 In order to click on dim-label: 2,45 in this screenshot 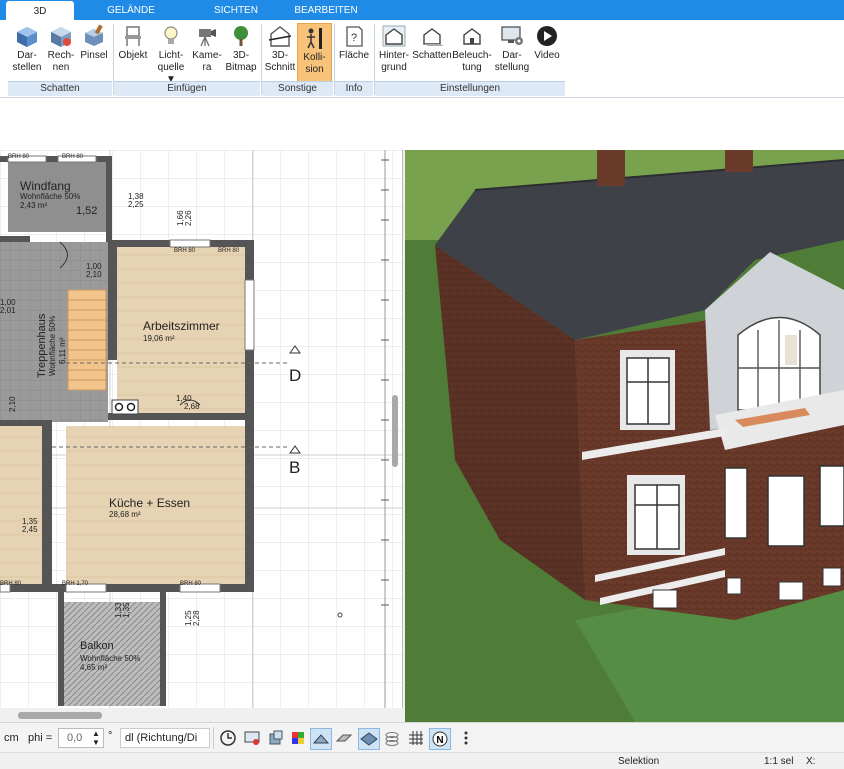, I will do `click(30, 529)`.